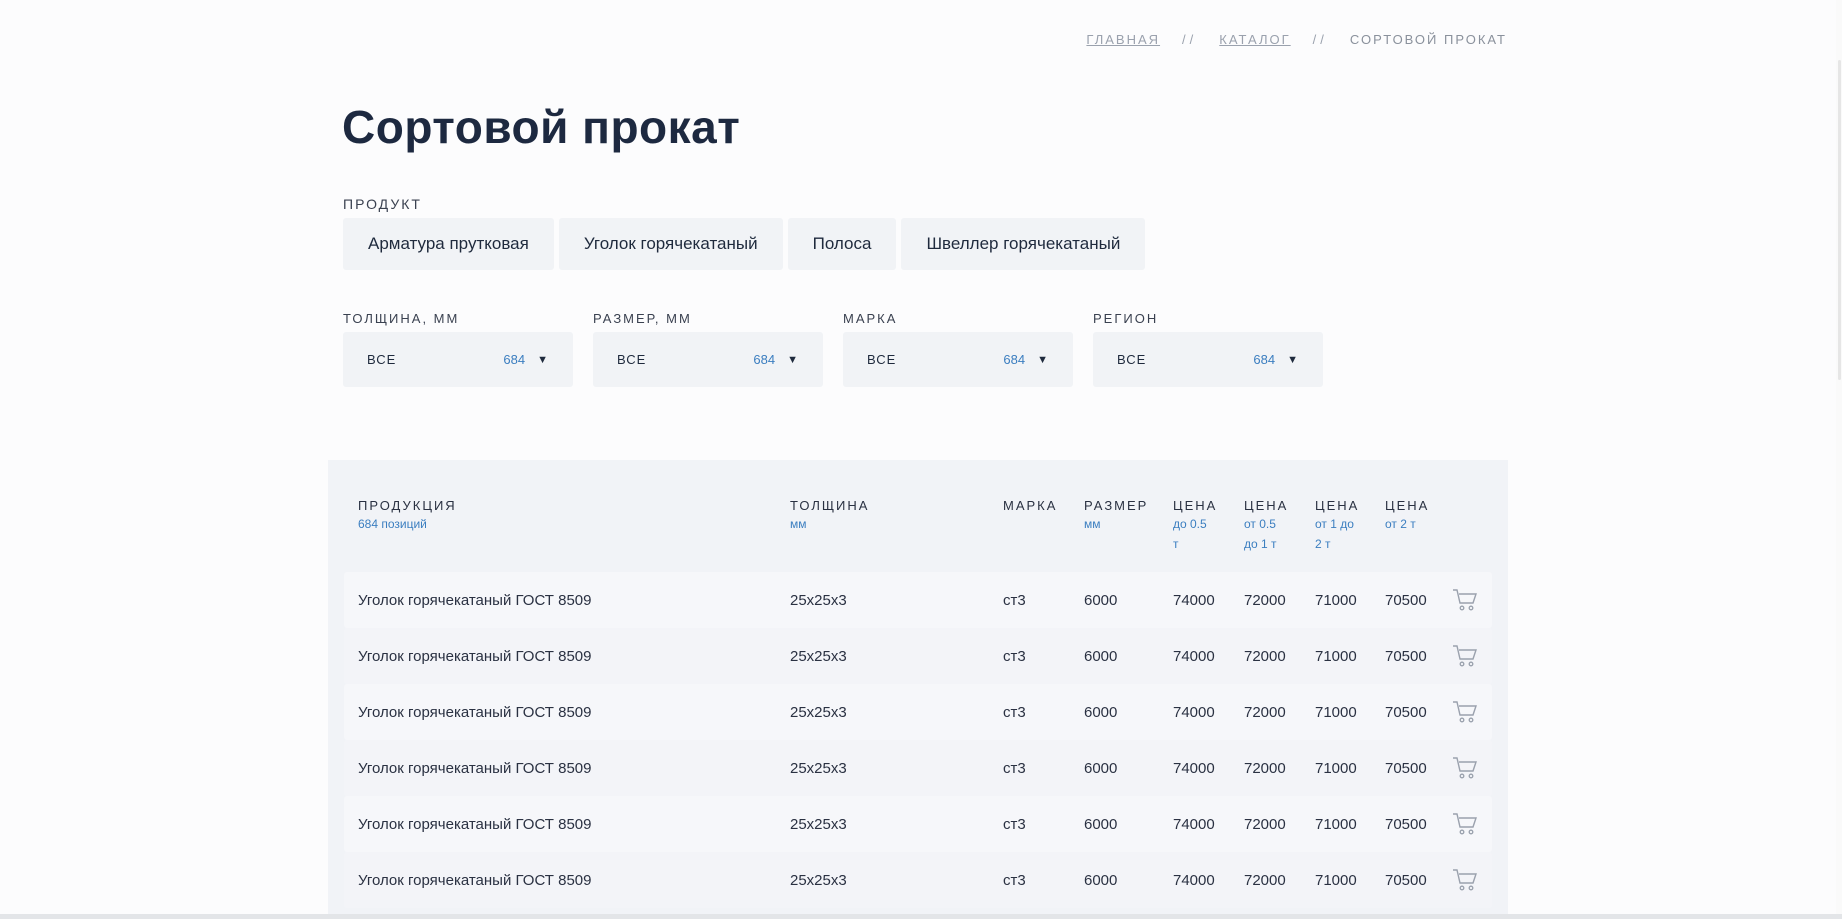 The height and width of the screenshot is (919, 1842). What do you see at coordinates (1023, 244) in the screenshot?
I see `product-chip: Швеллер горячекатаный` at bounding box center [1023, 244].